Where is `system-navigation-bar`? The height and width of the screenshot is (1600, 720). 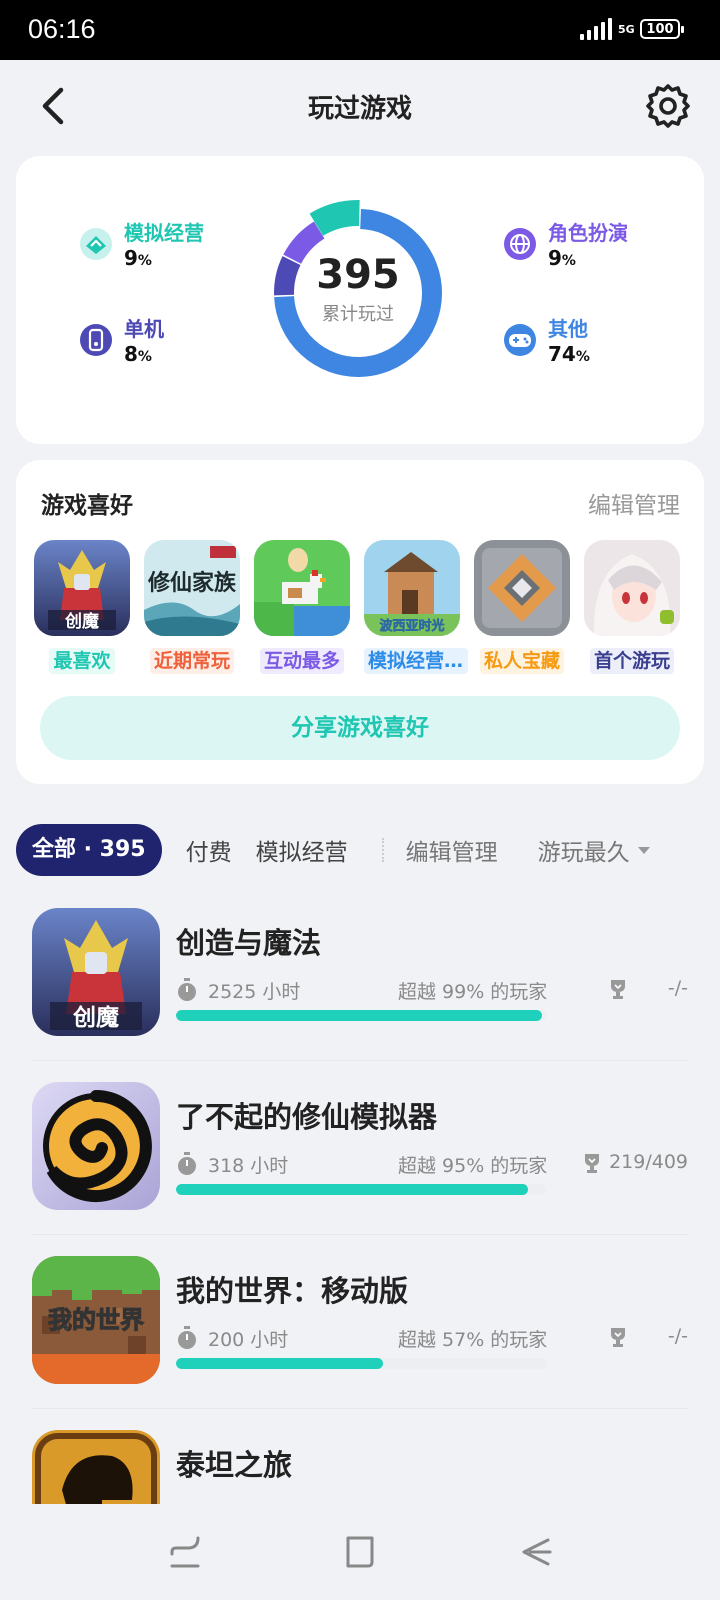
system-navigation-bar is located at coordinates (360, 1552).